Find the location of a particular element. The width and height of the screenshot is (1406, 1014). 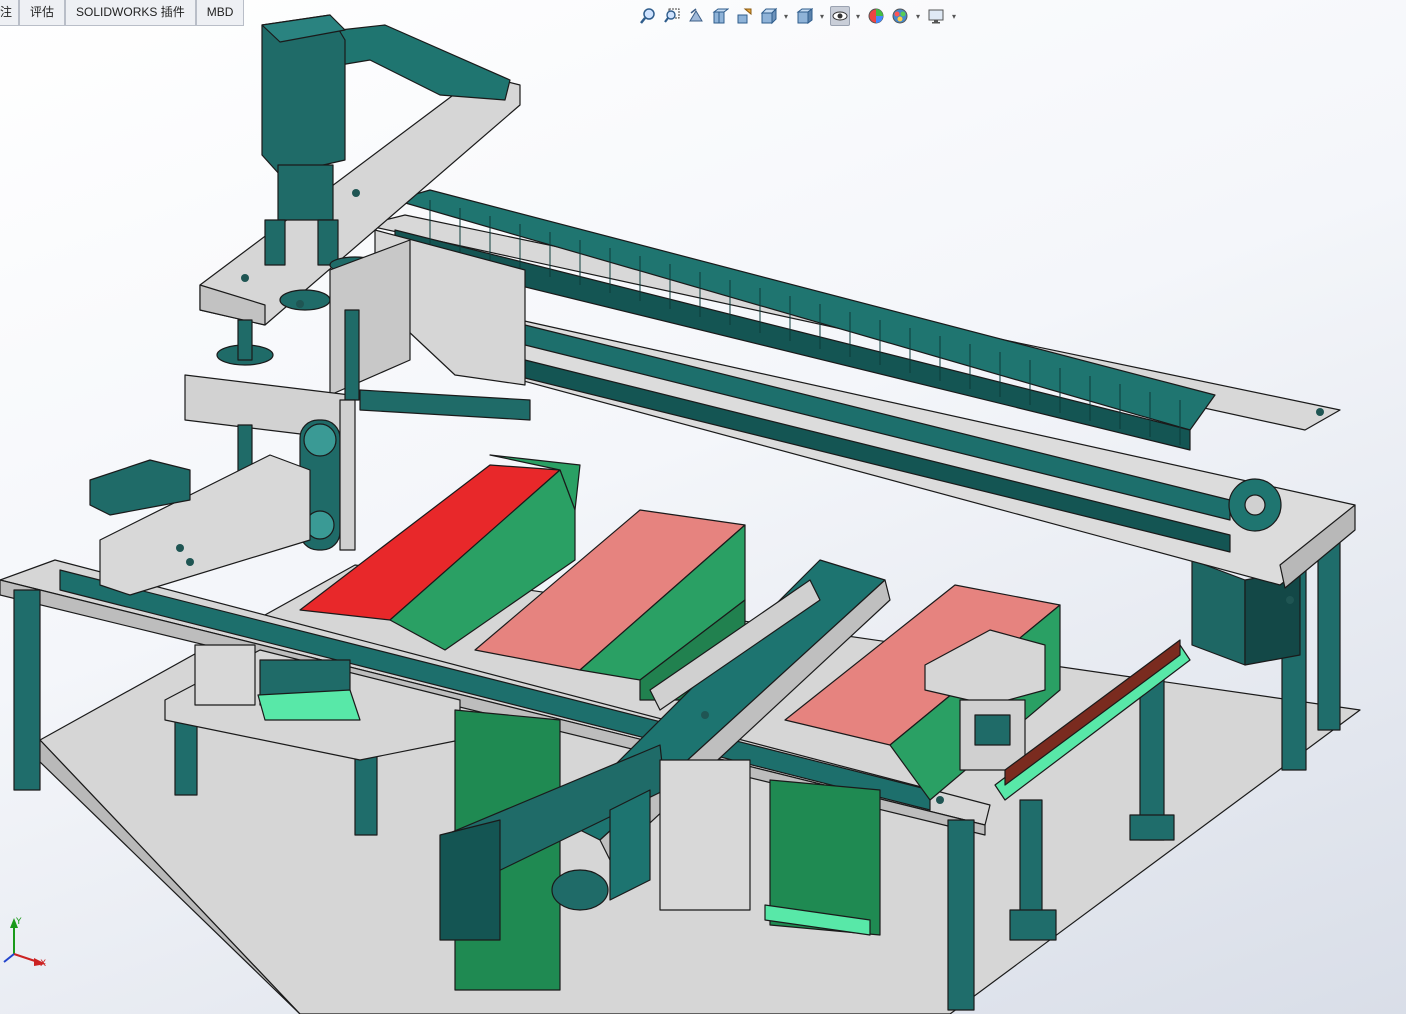

view-orientation-icon is located at coordinates (768, 16).